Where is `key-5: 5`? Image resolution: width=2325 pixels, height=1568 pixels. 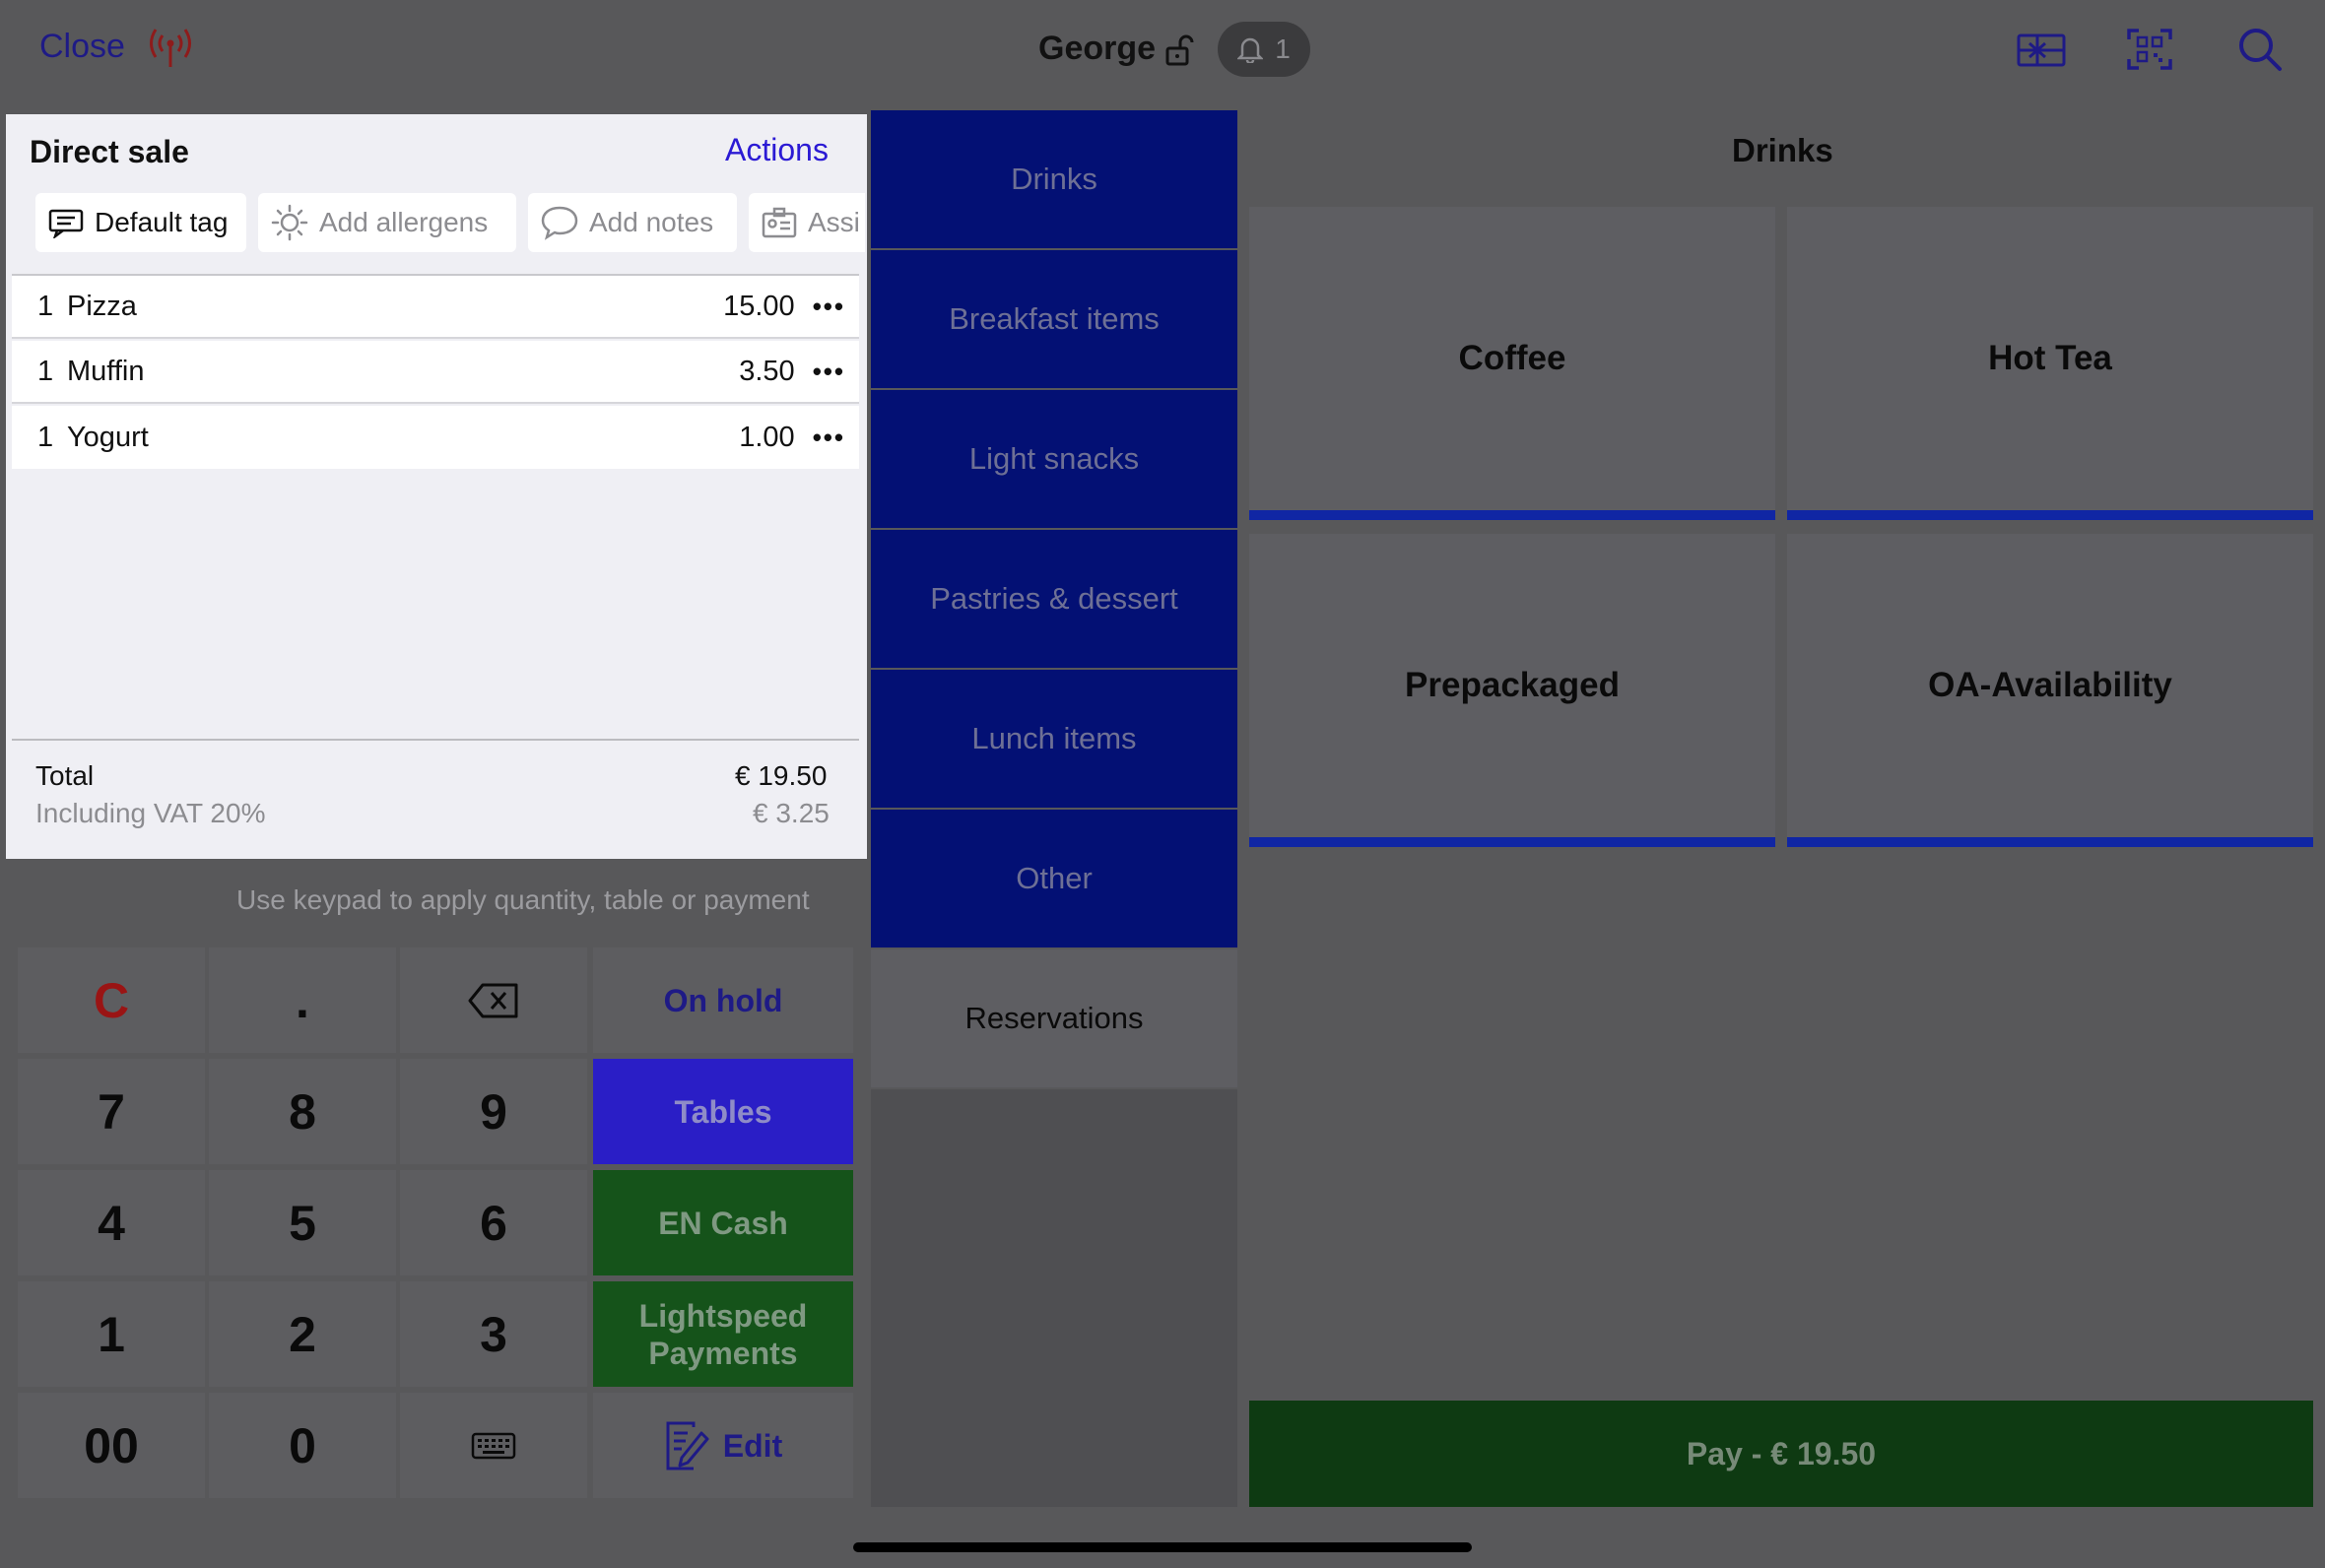 key-5: 5 is located at coordinates (302, 1222).